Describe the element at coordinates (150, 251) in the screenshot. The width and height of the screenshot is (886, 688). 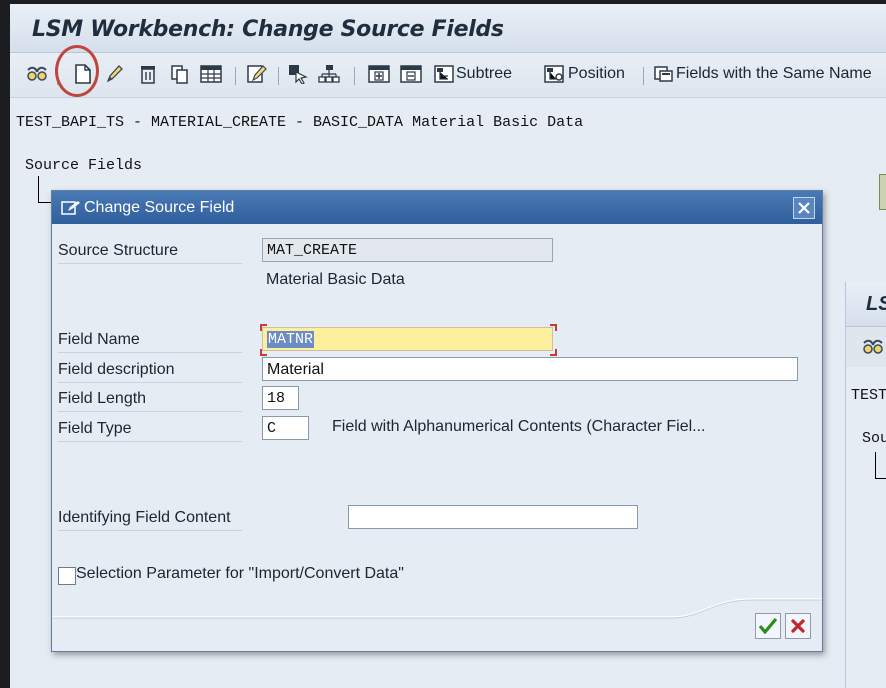
I see `source-structure-label: Source Structure` at that location.